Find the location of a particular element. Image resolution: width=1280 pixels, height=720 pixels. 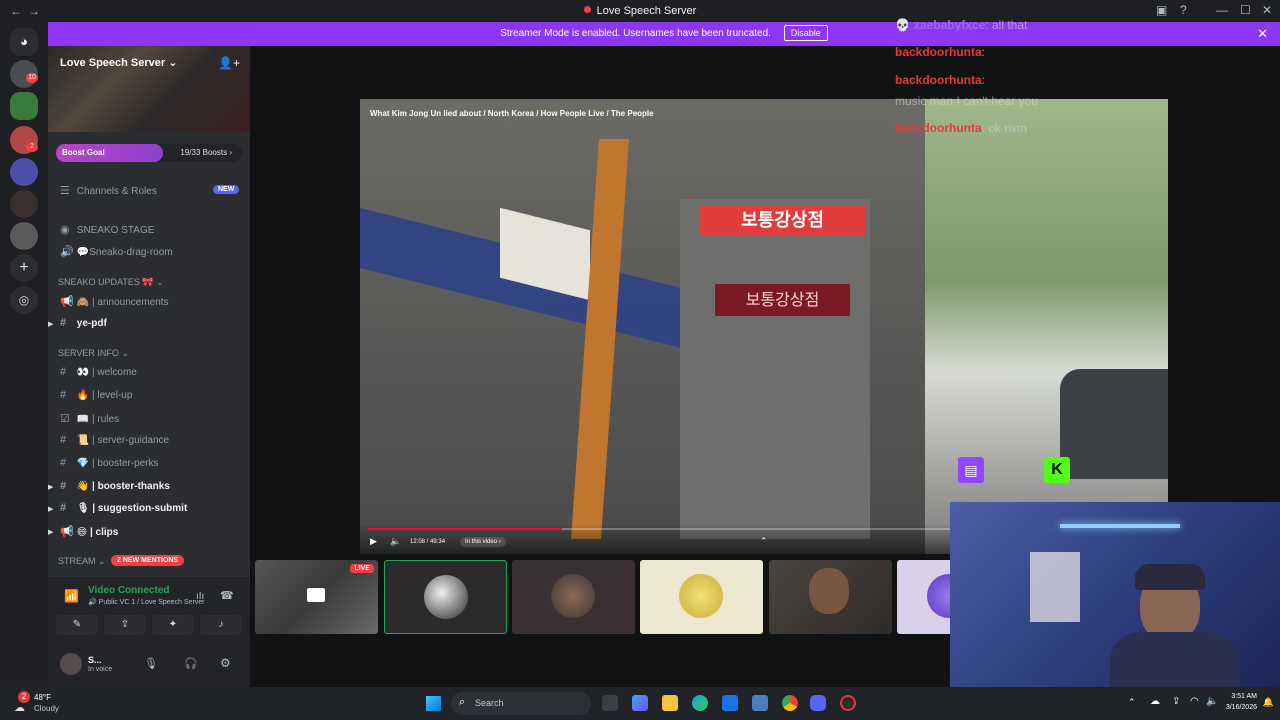

rules-channel: ☑ 📖 | rules is located at coordinates (89, 418).